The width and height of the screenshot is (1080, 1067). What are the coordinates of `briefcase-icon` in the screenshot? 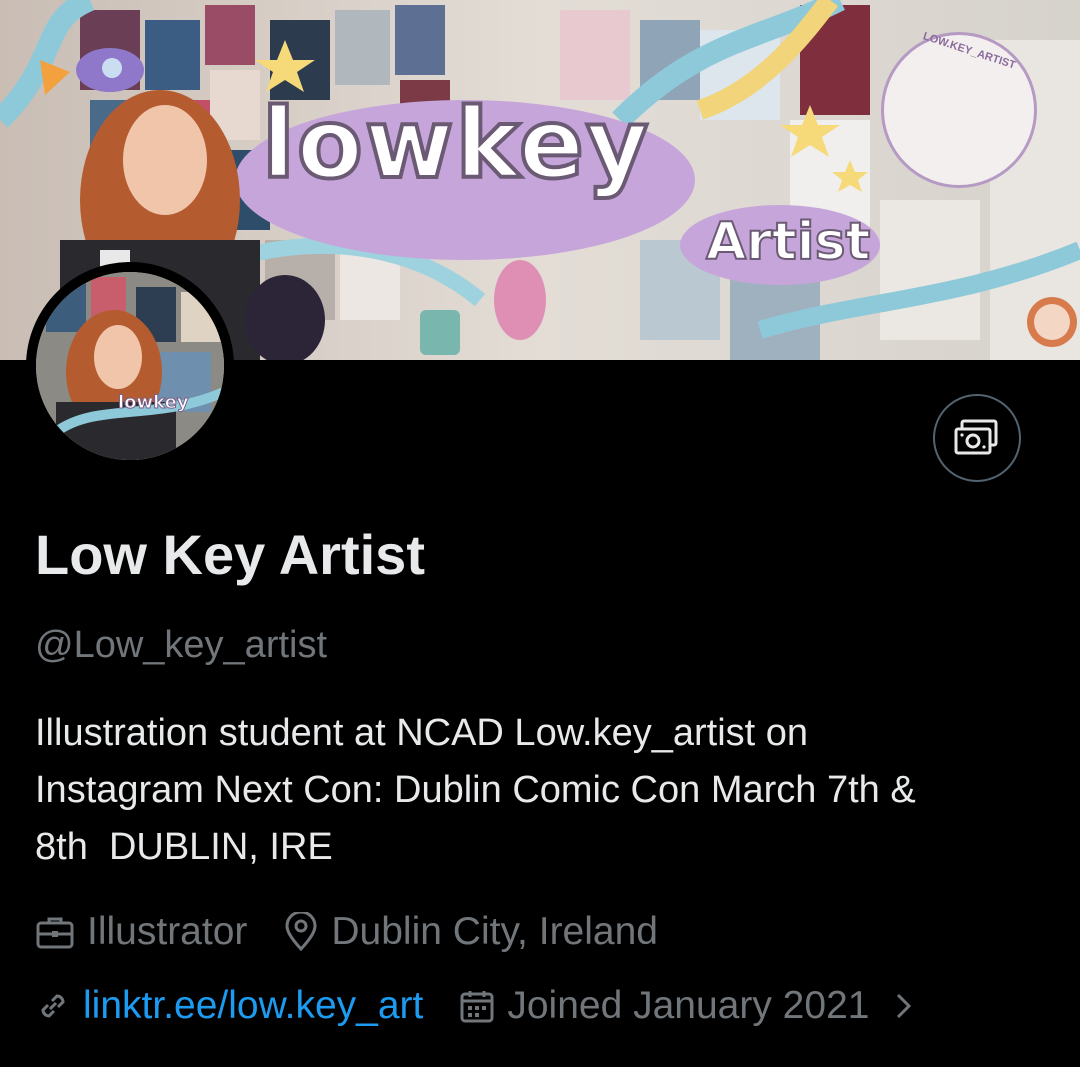 It's located at (55, 933).